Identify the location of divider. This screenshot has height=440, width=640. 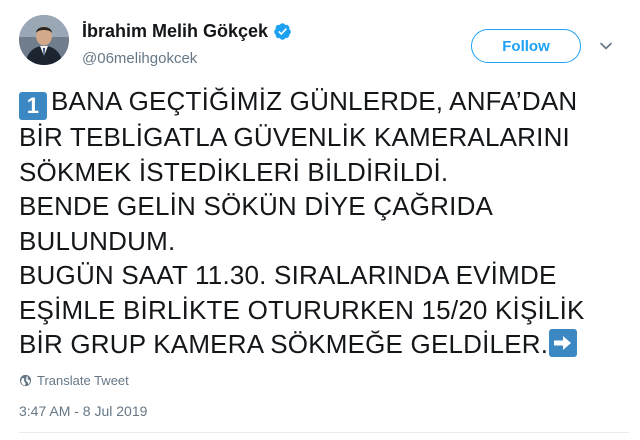
(324, 432).